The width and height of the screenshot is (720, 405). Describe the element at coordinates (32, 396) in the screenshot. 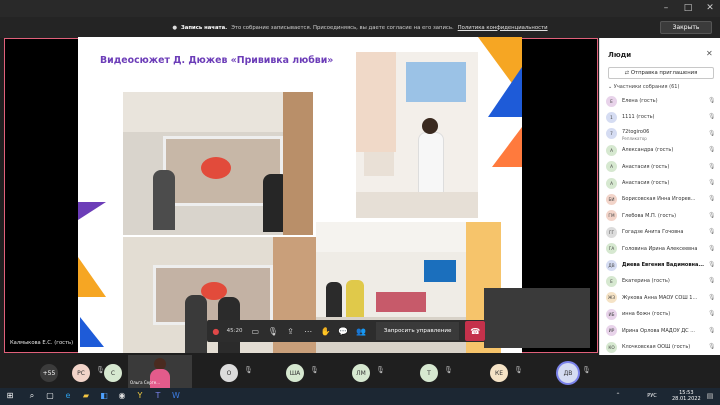

I see `search-icon: ⌕` at that location.